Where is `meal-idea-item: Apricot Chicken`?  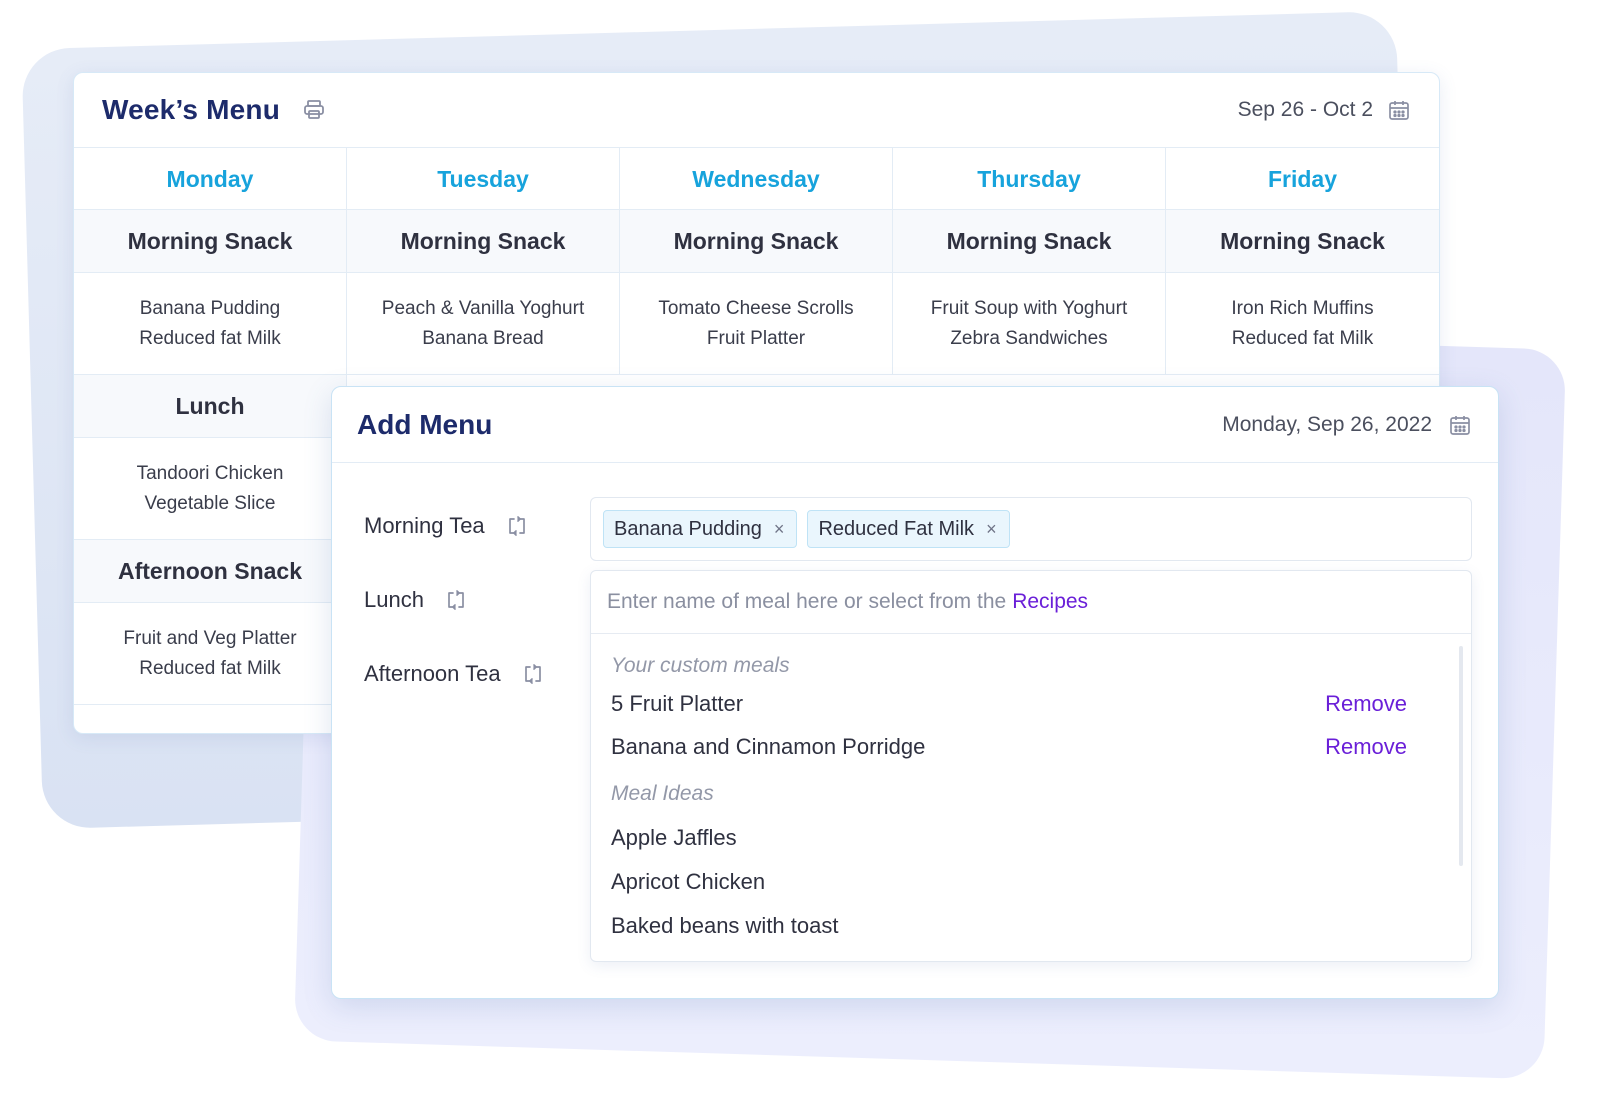 meal-idea-item: Apricot Chicken is located at coordinates (1031, 882).